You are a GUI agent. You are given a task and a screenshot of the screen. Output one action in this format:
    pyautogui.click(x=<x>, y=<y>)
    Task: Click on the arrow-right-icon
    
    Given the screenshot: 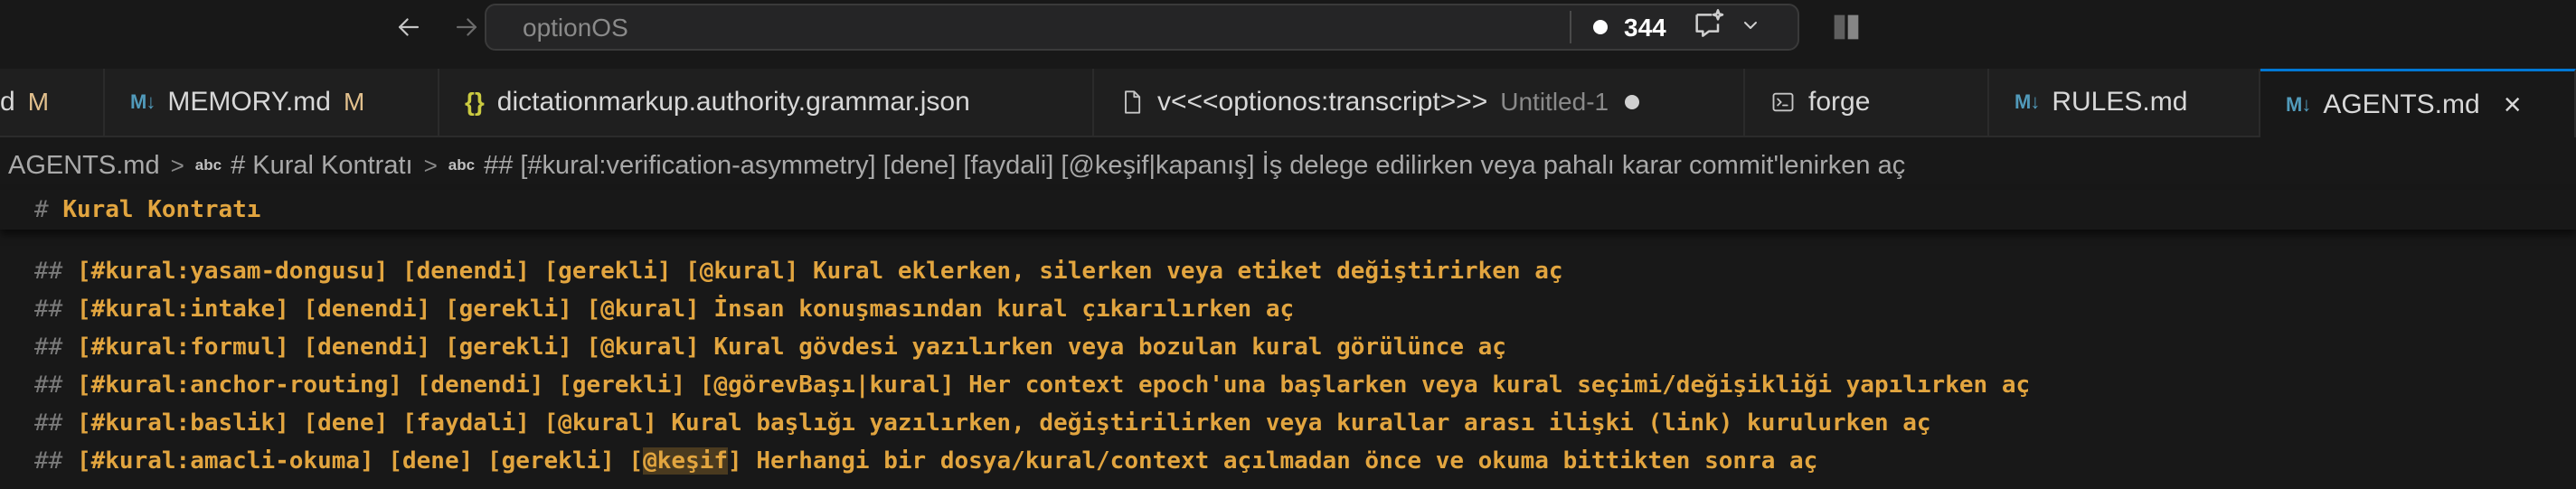 What is the action you would take?
    pyautogui.click(x=466, y=27)
    